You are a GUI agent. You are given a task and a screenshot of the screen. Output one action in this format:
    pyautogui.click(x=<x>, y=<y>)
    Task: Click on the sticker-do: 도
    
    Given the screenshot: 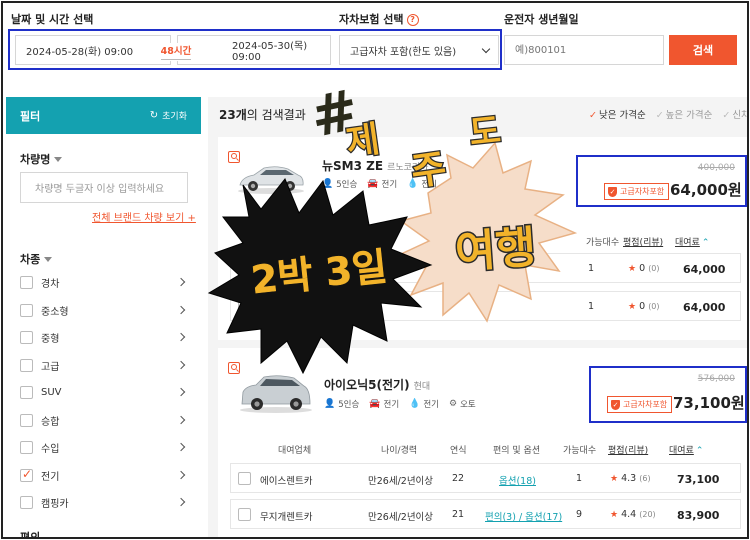 What is the action you would take?
    pyautogui.click(x=484, y=132)
    